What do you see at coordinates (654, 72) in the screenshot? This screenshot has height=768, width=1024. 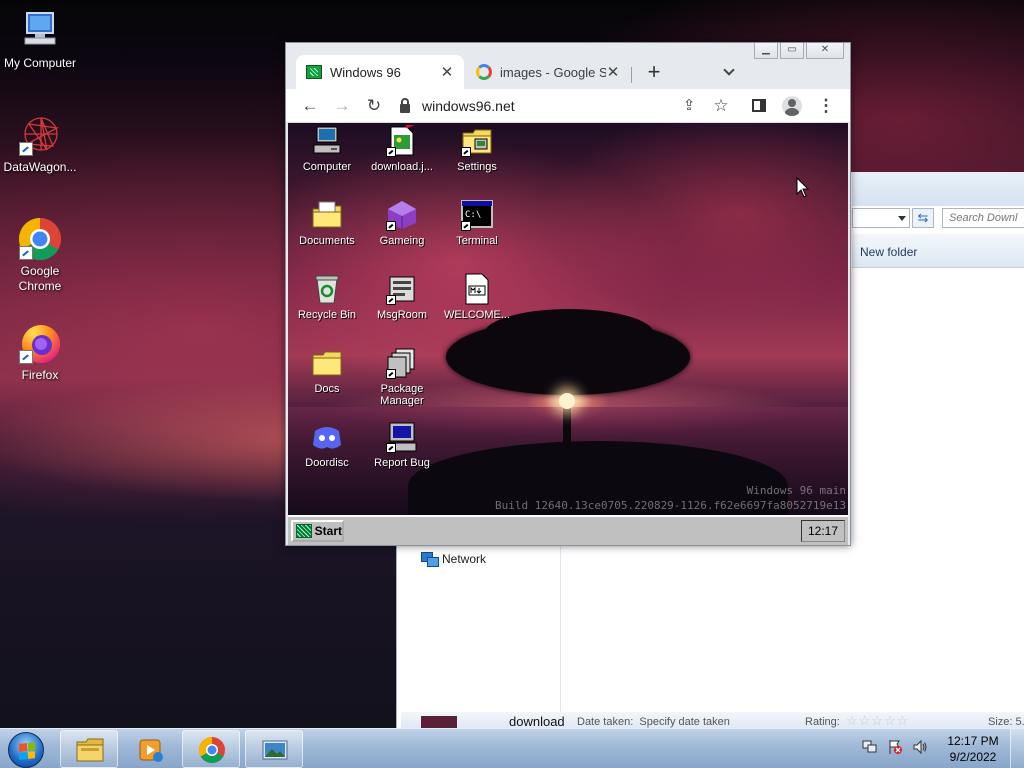 I see `new-tab-button: +` at bounding box center [654, 72].